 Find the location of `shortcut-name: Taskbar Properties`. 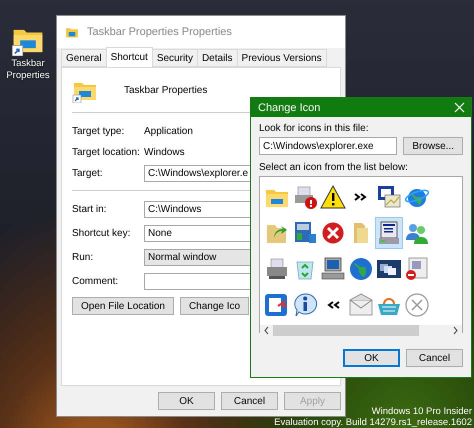

shortcut-name: Taskbar Properties is located at coordinates (166, 90).